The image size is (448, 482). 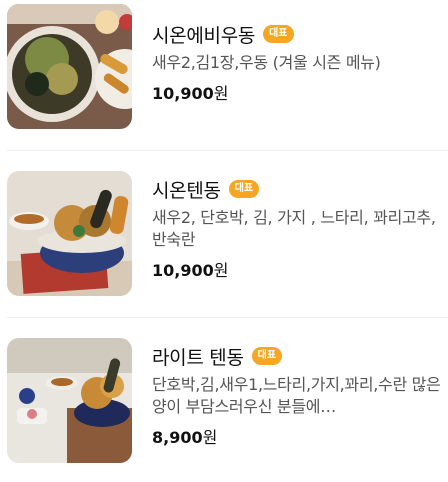 What do you see at coordinates (186, 190) in the screenshot?
I see `menu-item-name: 시온텐동` at bounding box center [186, 190].